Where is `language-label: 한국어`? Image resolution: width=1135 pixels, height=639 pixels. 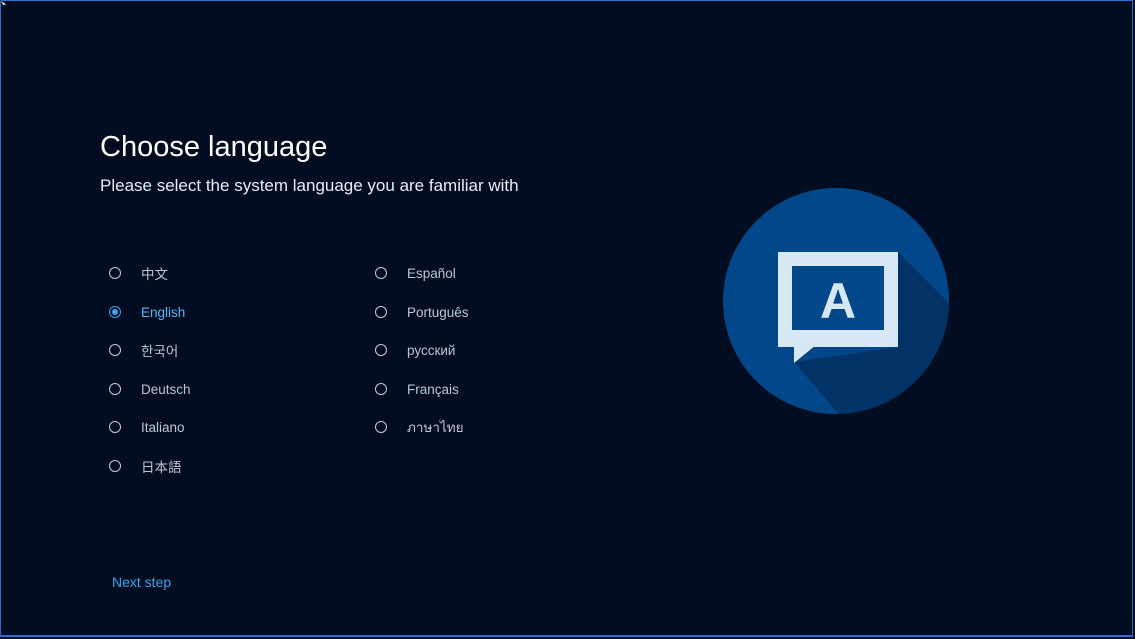 language-label: 한국어 is located at coordinates (160, 351).